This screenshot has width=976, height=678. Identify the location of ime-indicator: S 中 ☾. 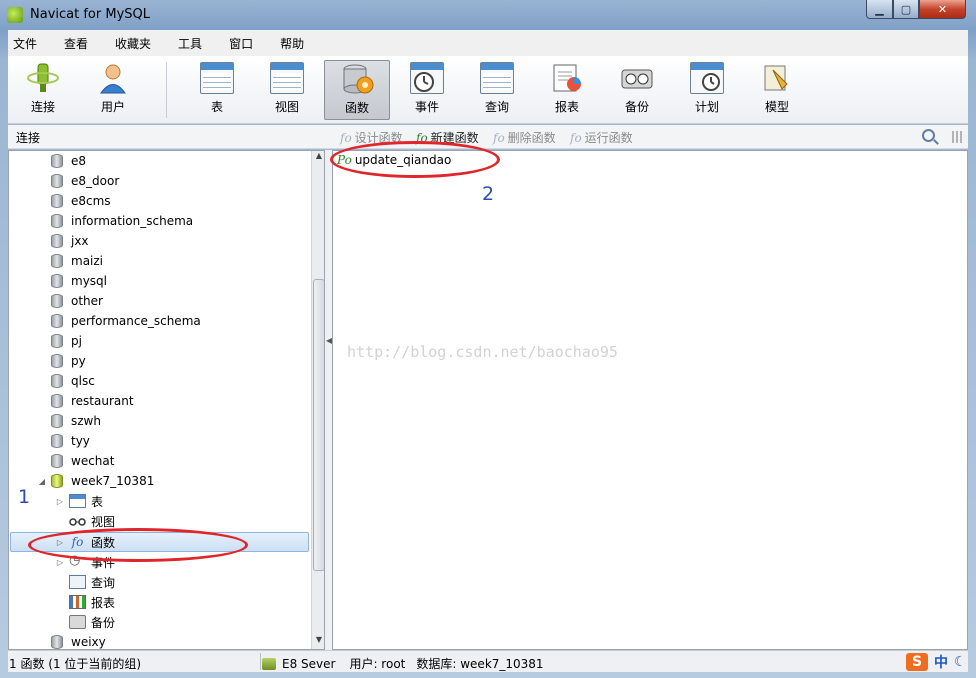
(936, 662).